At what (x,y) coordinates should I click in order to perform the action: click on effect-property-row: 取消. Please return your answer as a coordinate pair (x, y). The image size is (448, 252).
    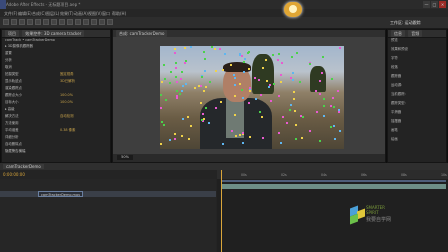
    Looking at the image, I should click on (56, 67).